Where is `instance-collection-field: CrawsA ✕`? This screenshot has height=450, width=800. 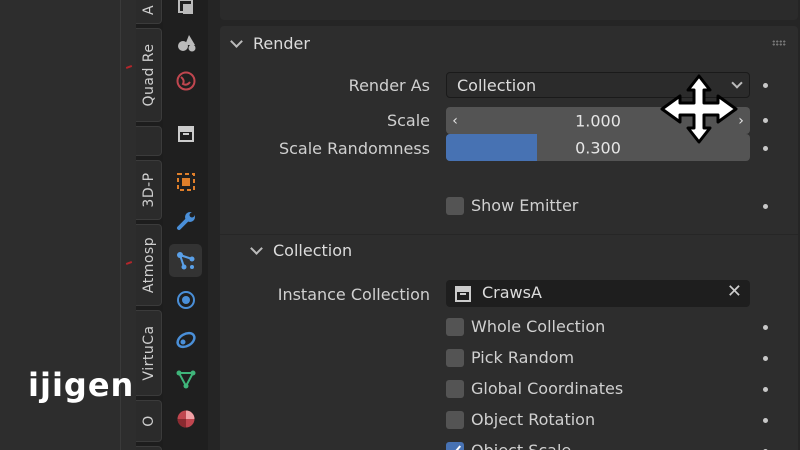 instance-collection-field: CrawsA ✕ is located at coordinates (598, 293).